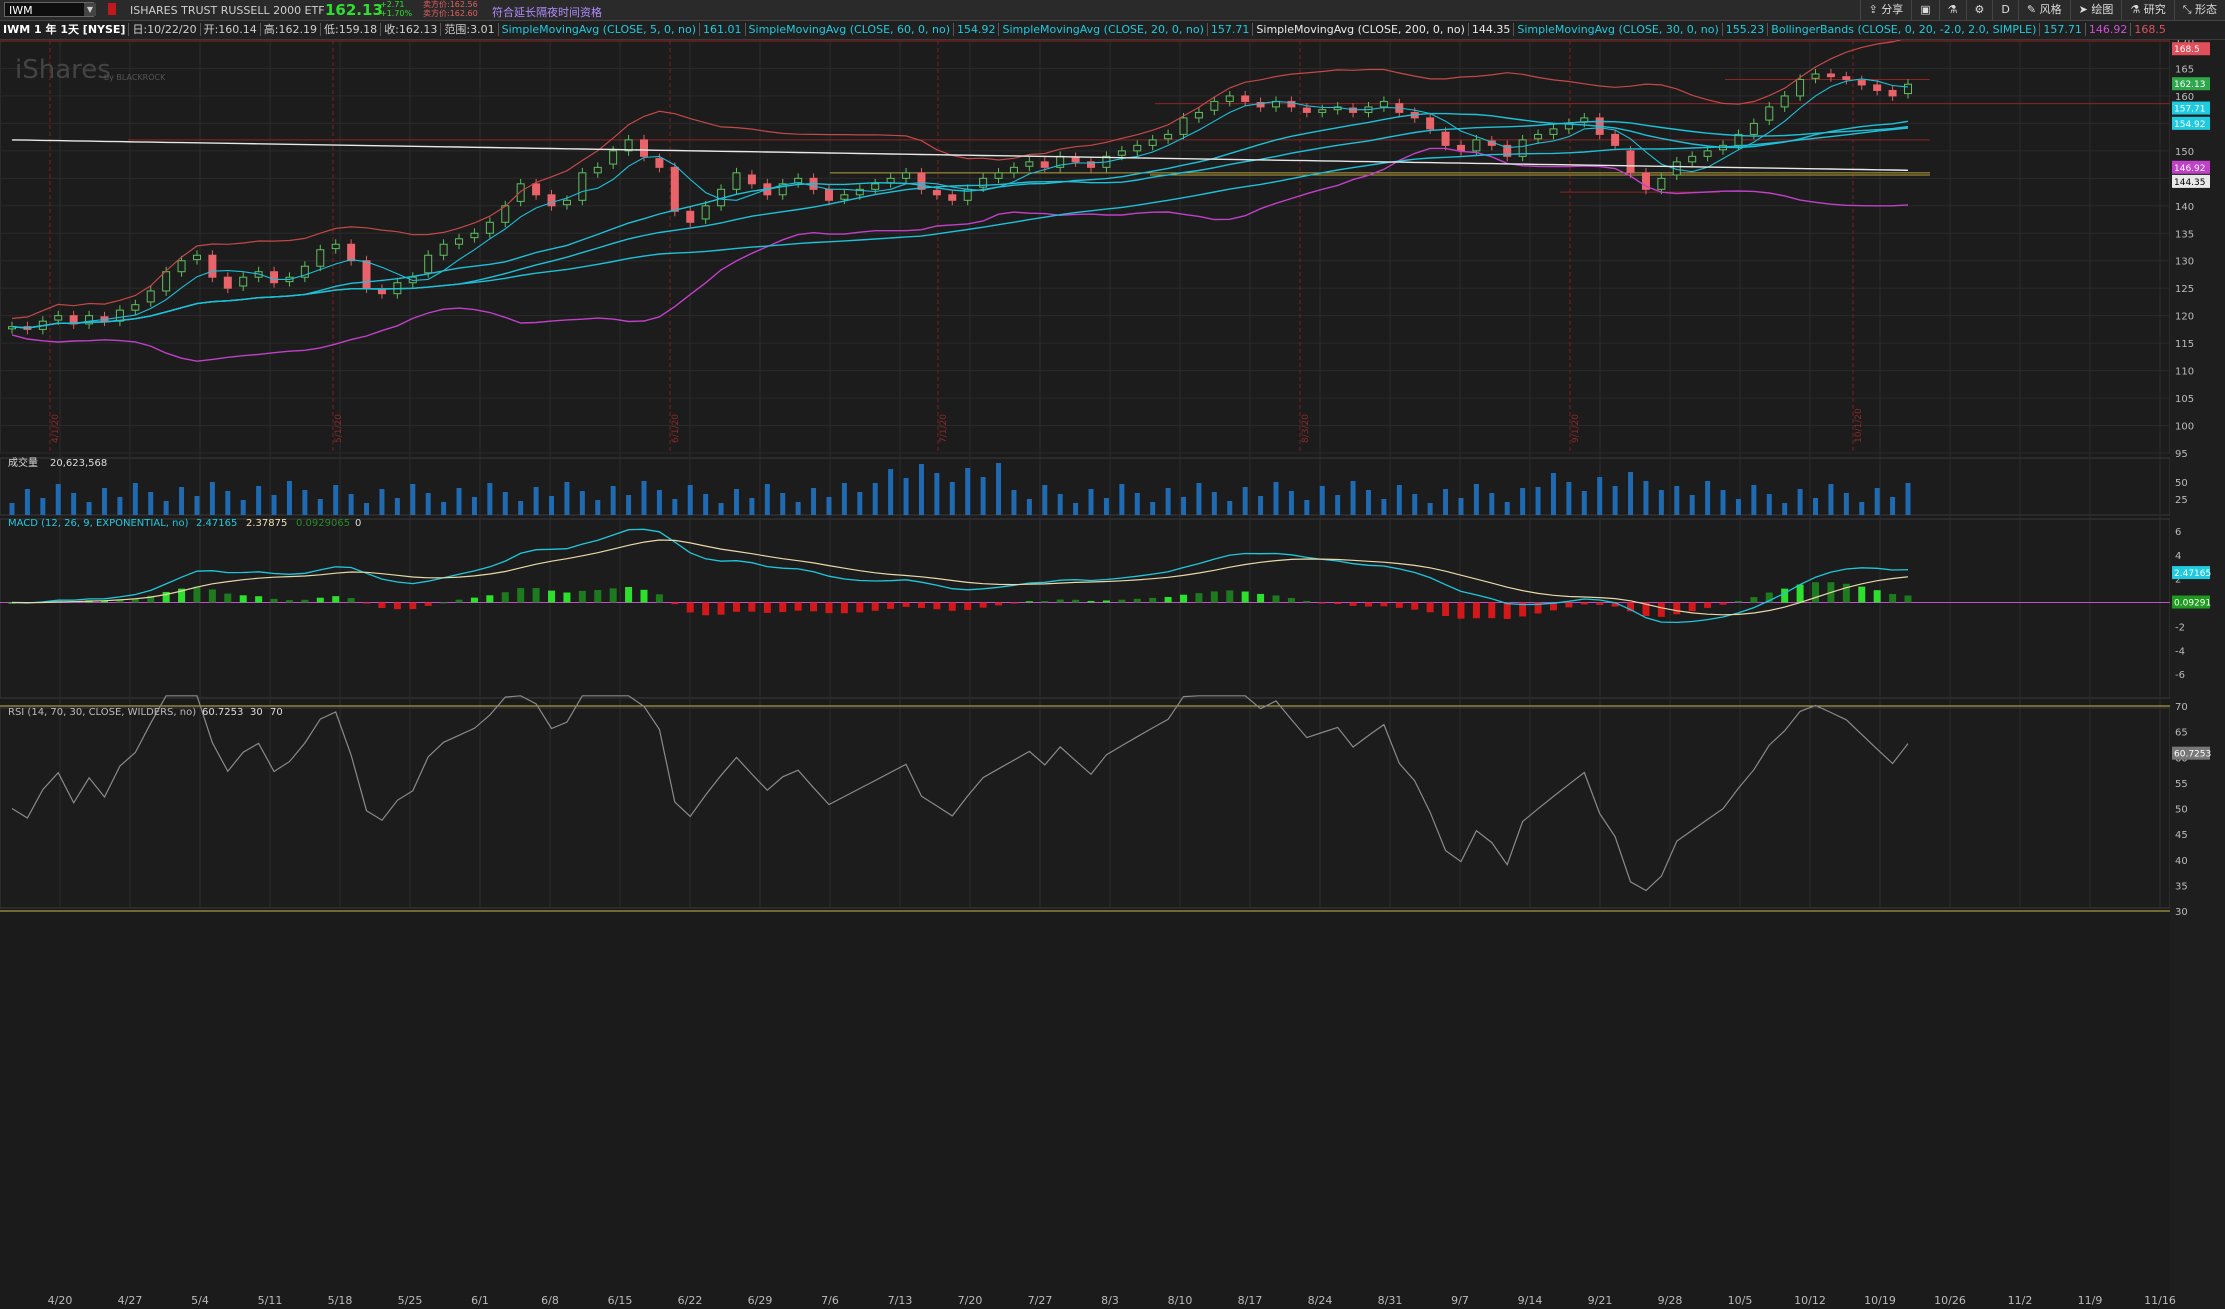 This screenshot has height=1309, width=2225. I want to click on patterns-button: ⤡ 形态, so click(2199, 10).